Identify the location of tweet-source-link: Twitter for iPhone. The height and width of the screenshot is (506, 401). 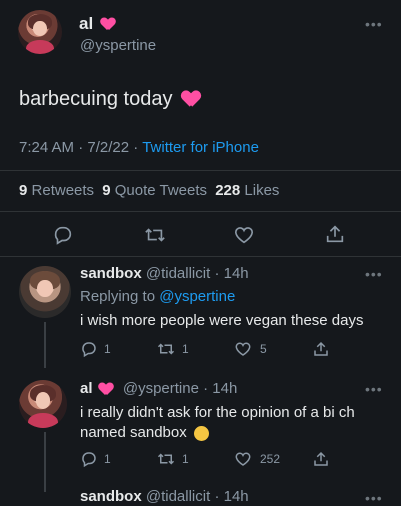
(200, 147).